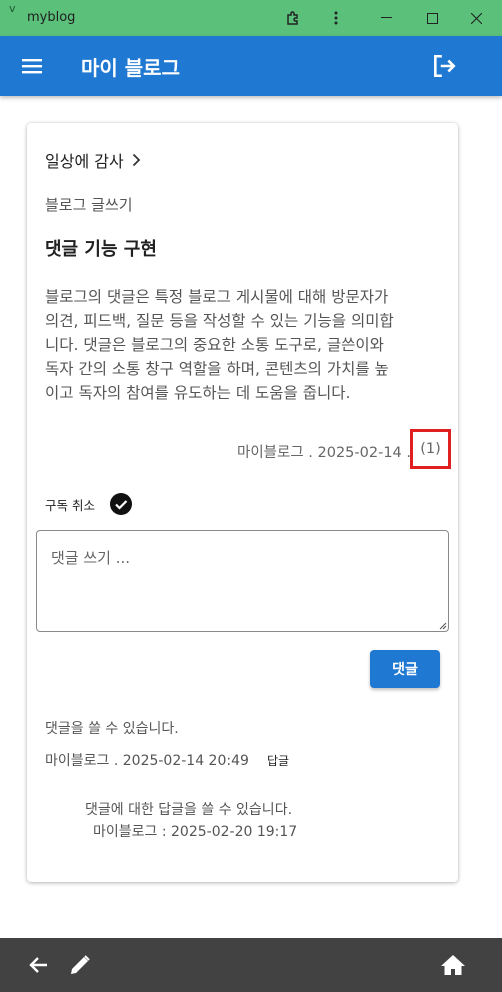  What do you see at coordinates (323, 453) in the screenshot?
I see `post-meta: 마이블로그 . 2025-02-14 .` at bounding box center [323, 453].